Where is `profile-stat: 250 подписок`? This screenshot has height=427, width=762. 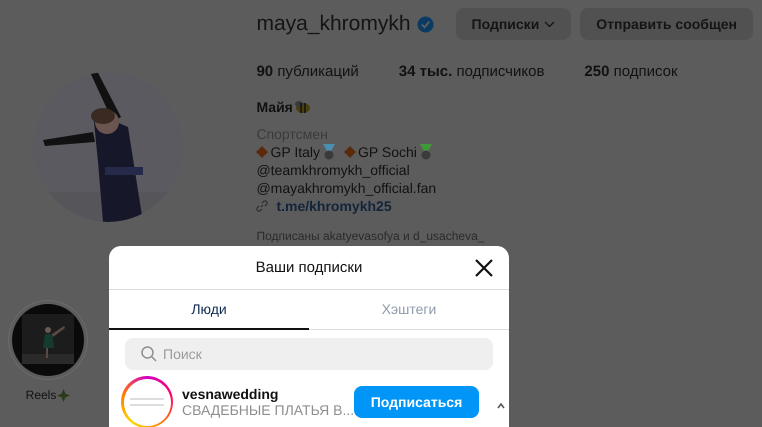
profile-stat: 250 подписок is located at coordinates (631, 71).